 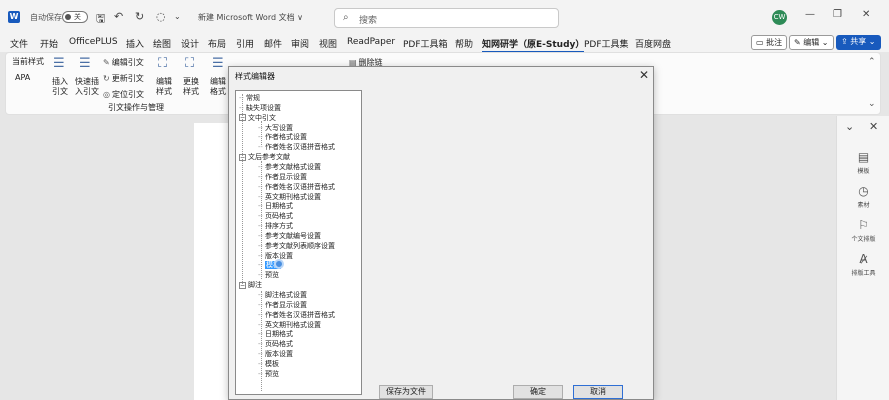 What do you see at coordinates (406, 392) in the screenshot?
I see `save-as-file-button: 保存为文件` at bounding box center [406, 392].